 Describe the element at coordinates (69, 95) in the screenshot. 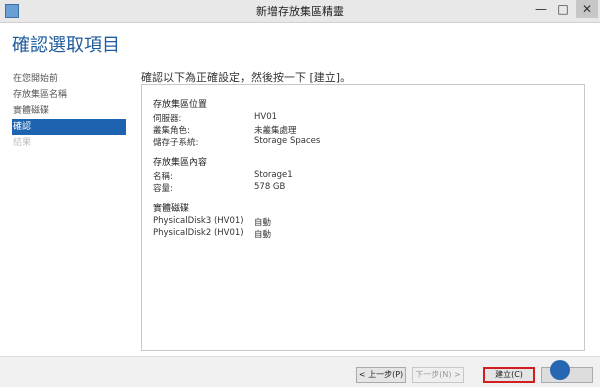

I see `nav-item-pool-name: 存放集區名稱` at that location.